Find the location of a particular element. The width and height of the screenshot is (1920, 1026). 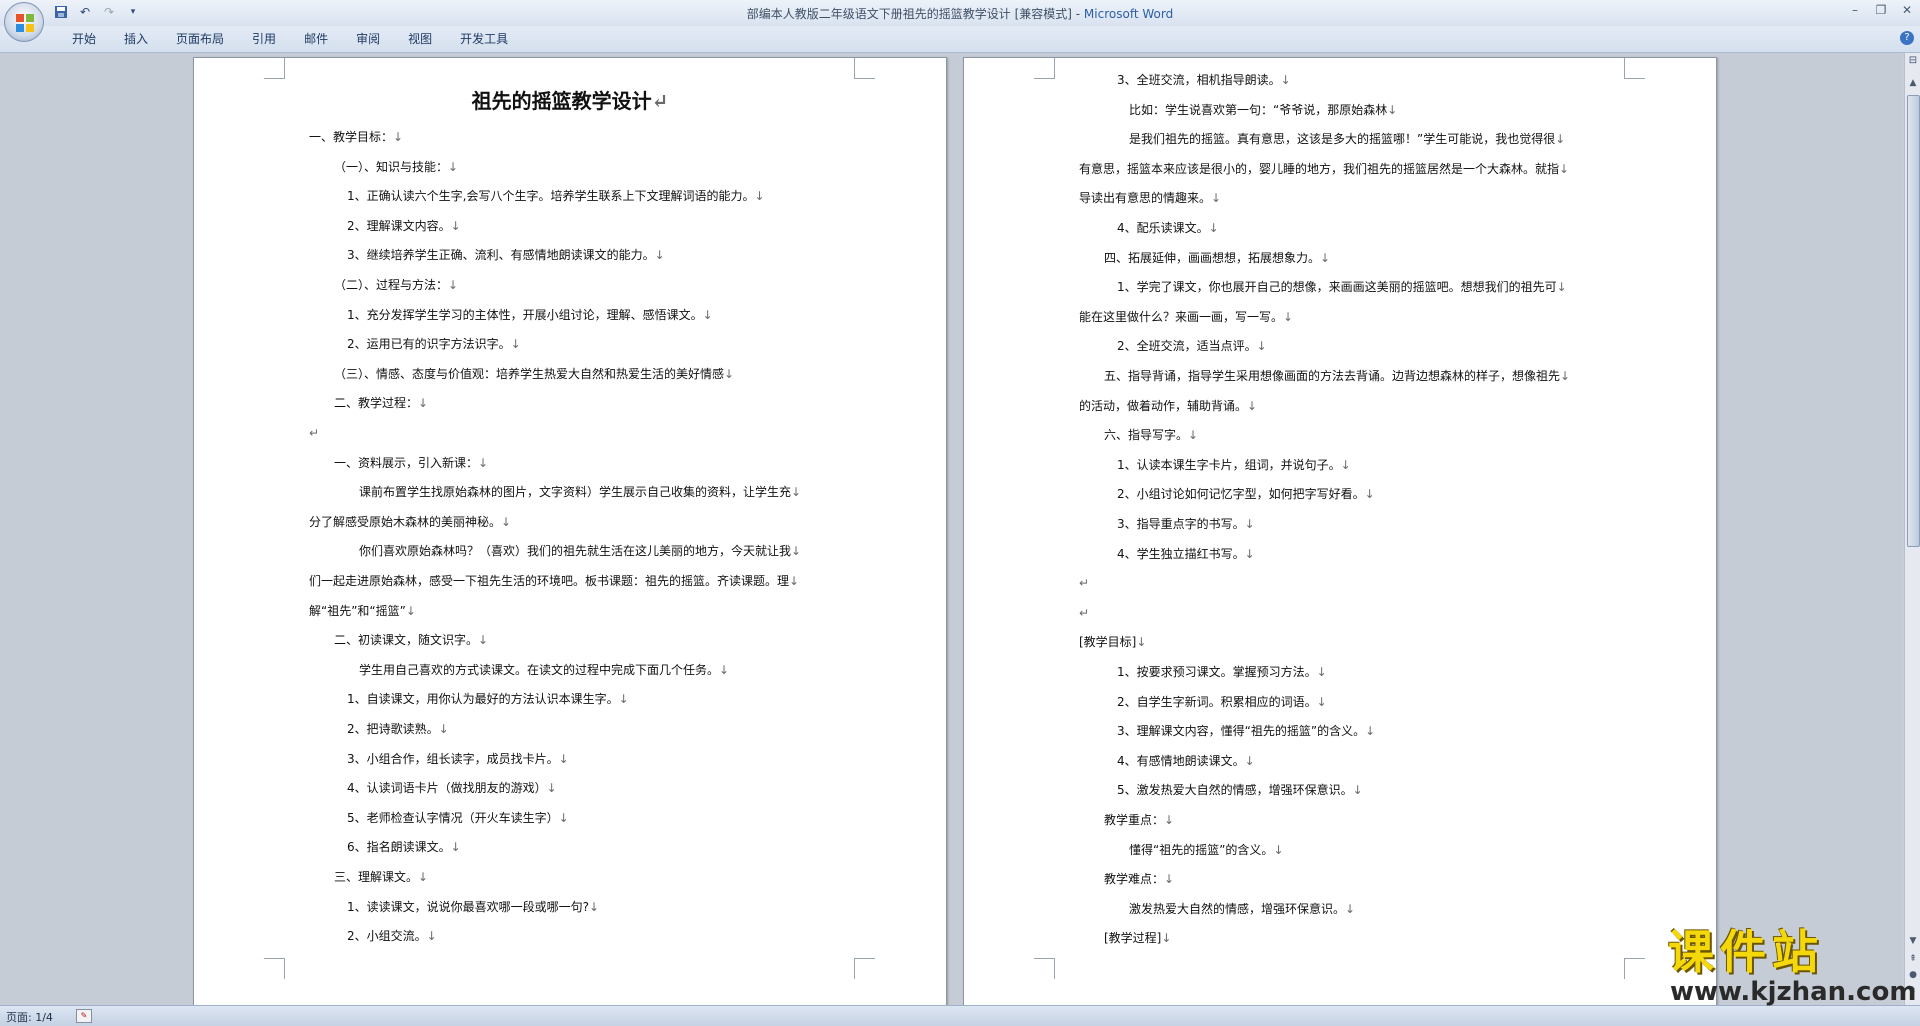

scroll-down-icon: ▼ is located at coordinates (1912, 941).